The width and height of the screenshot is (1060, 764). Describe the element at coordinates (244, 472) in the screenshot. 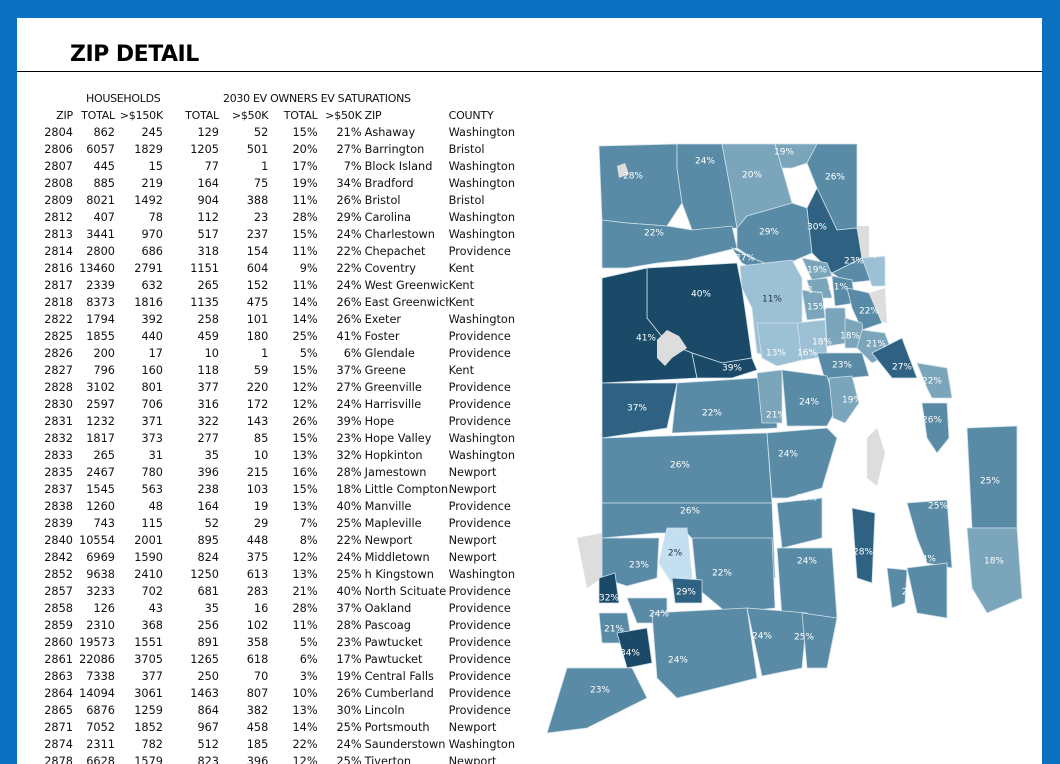

I see `cell-ev-owners-50k: 215` at that location.